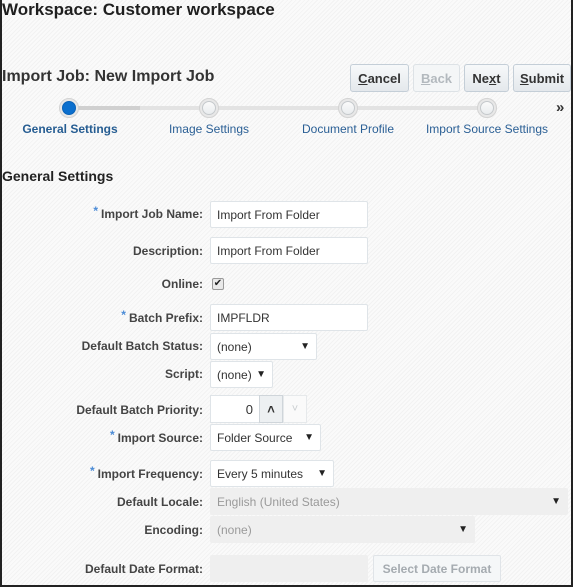 Image resolution: width=573 pixels, height=587 pixels. What do you see at coordinates (342, 529) in the screenshot?
I see `encoding-select: (none) ▼` at bounding box center [342, 529].